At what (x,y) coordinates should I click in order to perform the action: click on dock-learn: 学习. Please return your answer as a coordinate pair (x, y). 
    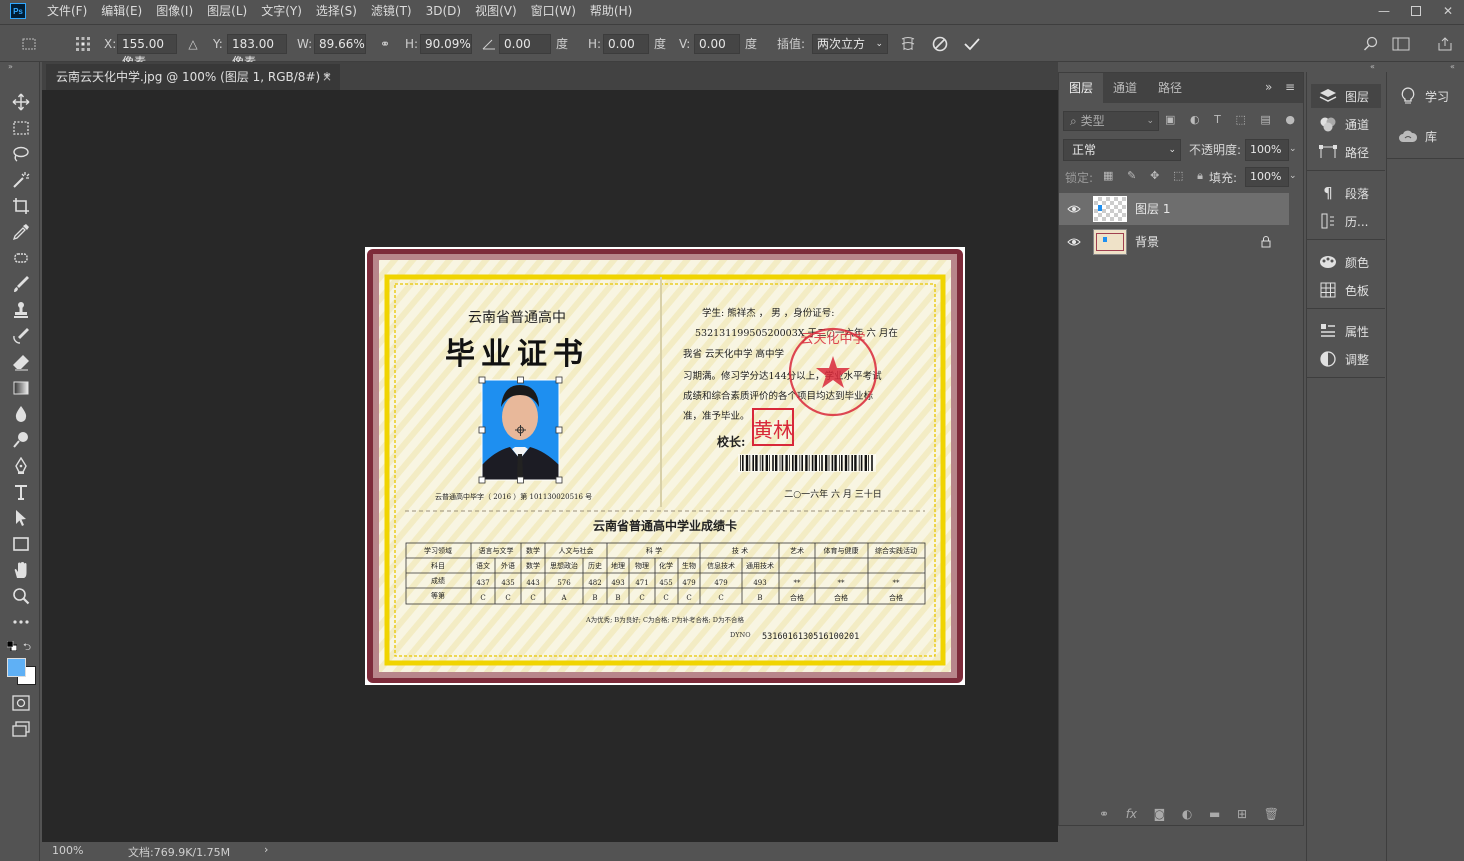
    Looking at the image, I should click on (1426, 96).